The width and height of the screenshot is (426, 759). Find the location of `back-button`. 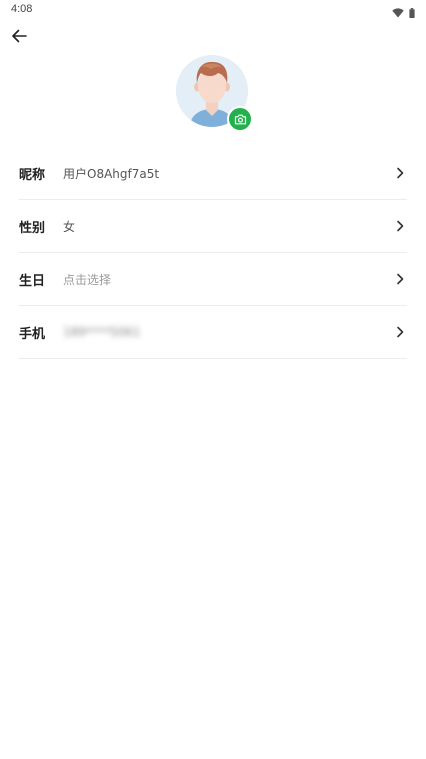

back-button is located at coordinates (19, 37).